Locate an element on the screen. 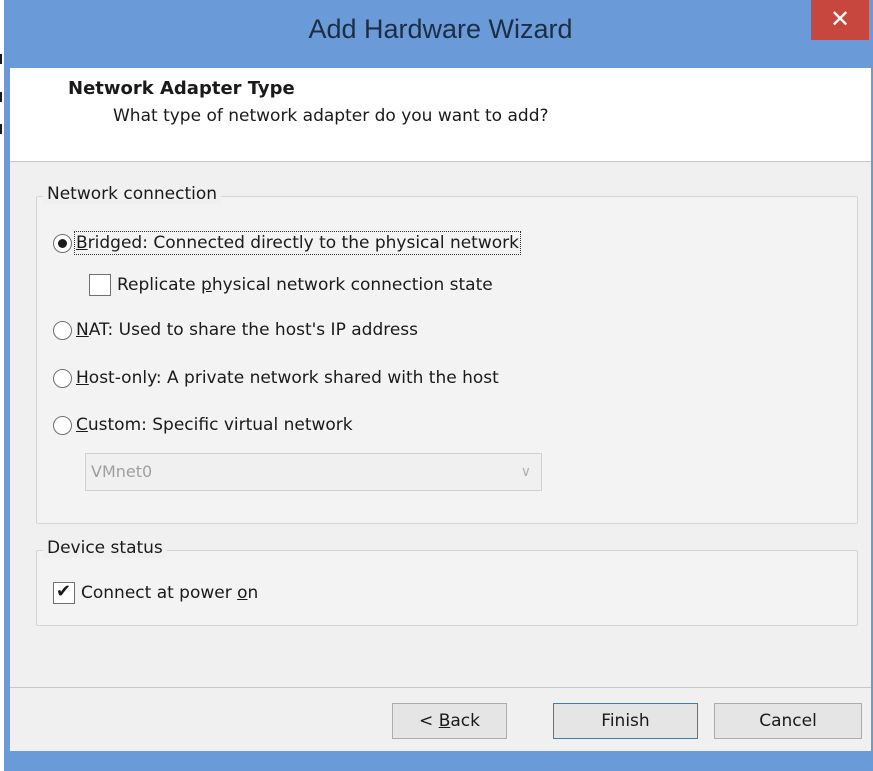 The height and width of the screenshot is (771, 873). radio-nat-indicator is located at coordinates (62, 330).